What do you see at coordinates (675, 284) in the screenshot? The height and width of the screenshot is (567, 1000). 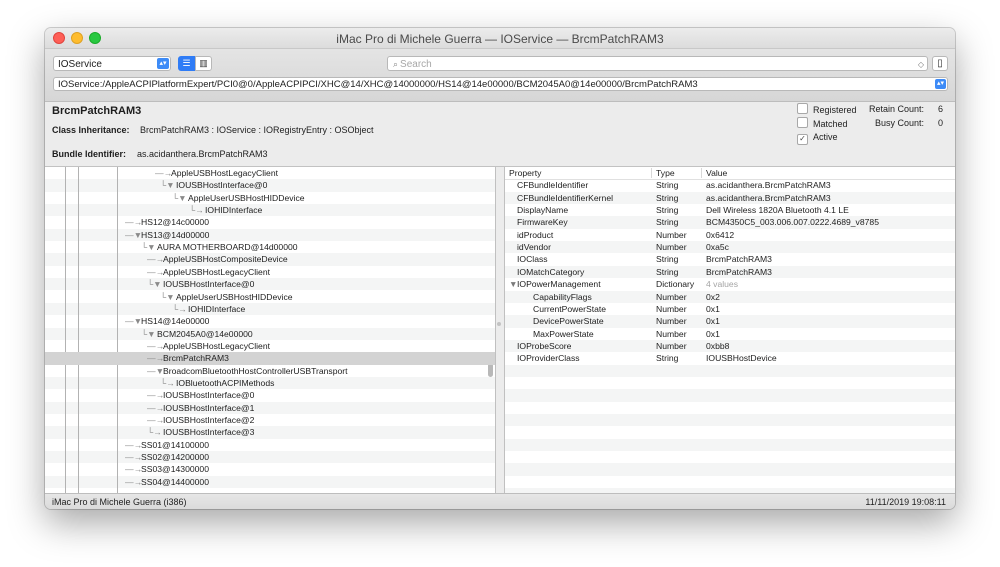 I see `property-type: Dictionary` at bounding box center [675, 284].